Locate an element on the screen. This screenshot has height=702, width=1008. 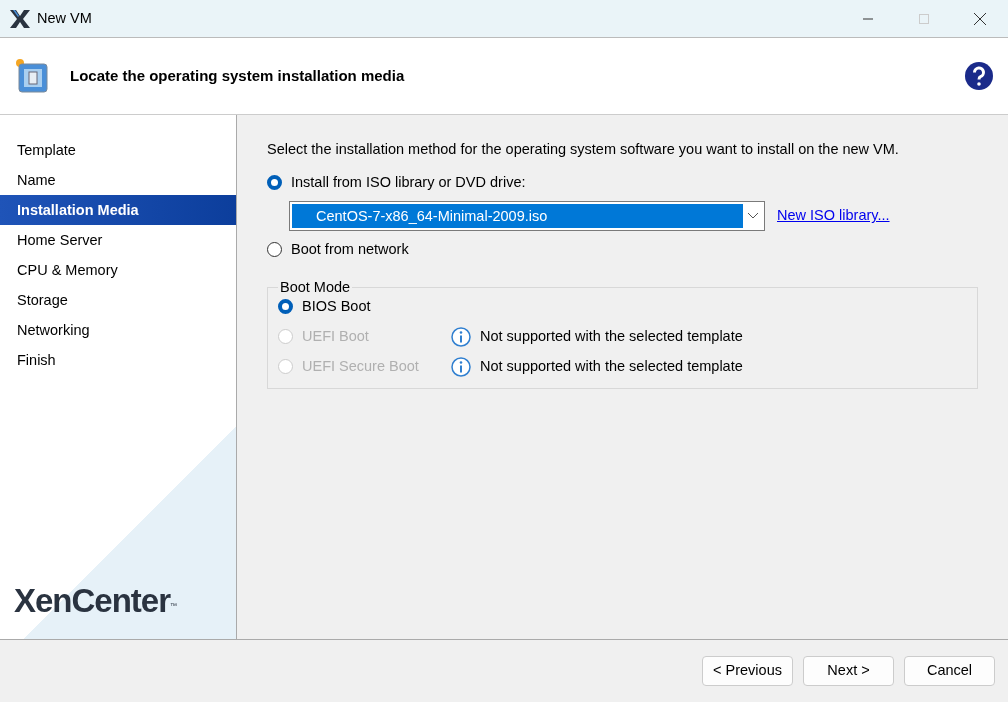
window-title: New VM is located at coordinates (64, 18).